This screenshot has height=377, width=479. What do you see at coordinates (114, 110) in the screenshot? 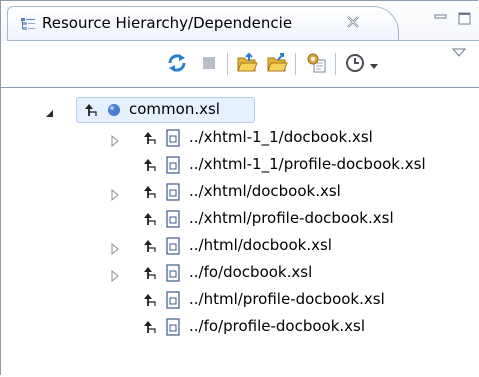
I see `xsl-root-icon` at bounding box center [114, 110].